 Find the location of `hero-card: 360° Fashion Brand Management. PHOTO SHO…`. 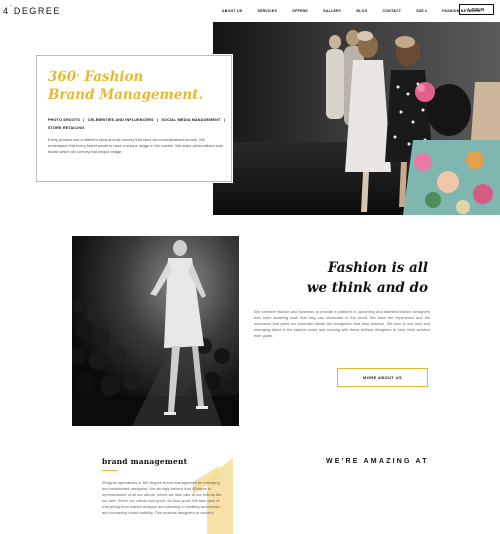

hero-card: 360° Fashion Brand Management. PHOTO SHO… is located at coordinates (134, 118).